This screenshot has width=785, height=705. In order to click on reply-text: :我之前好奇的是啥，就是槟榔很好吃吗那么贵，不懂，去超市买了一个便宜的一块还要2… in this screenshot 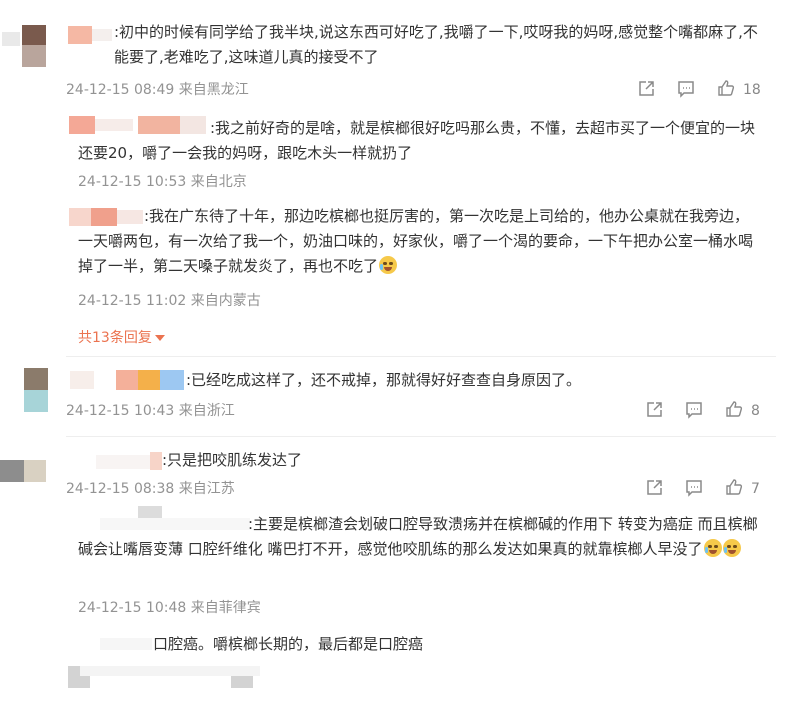, I will do `click(417, 140)`.